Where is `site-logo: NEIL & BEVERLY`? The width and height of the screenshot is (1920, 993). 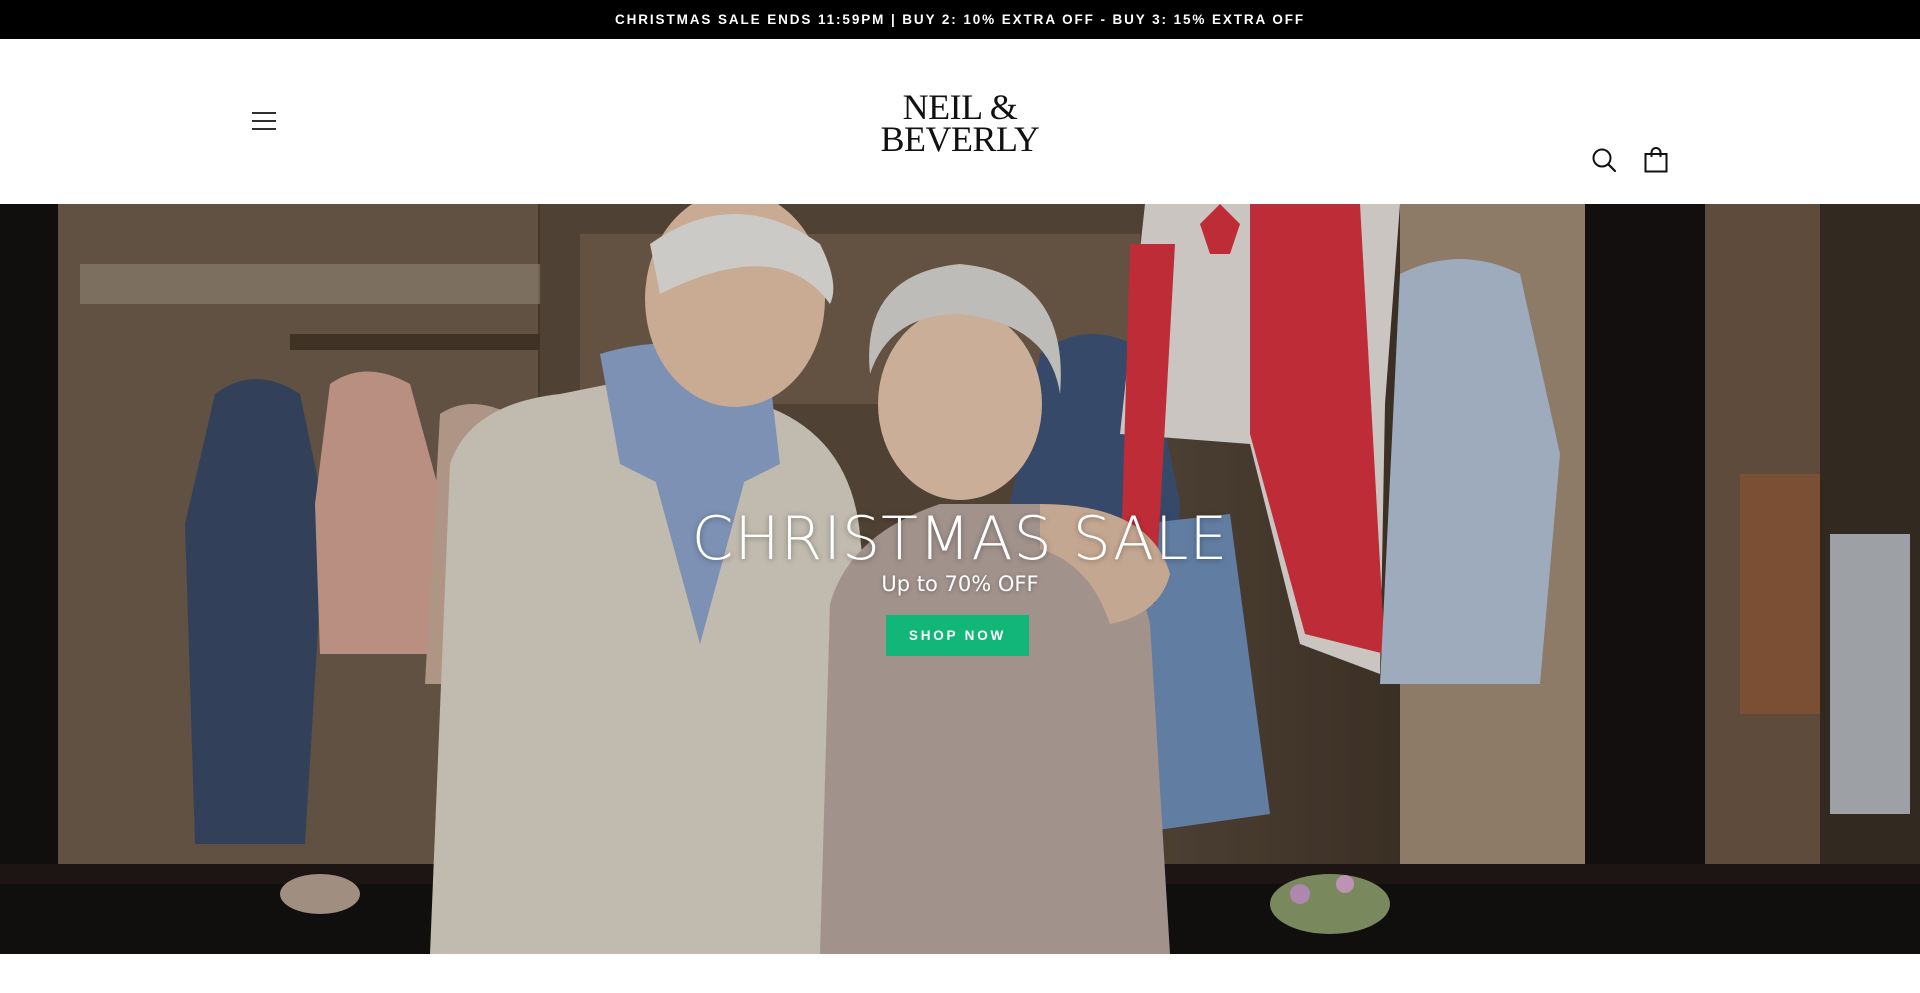 site-logo: NEIL & BEVERLY is located at coordinates (960, 123).